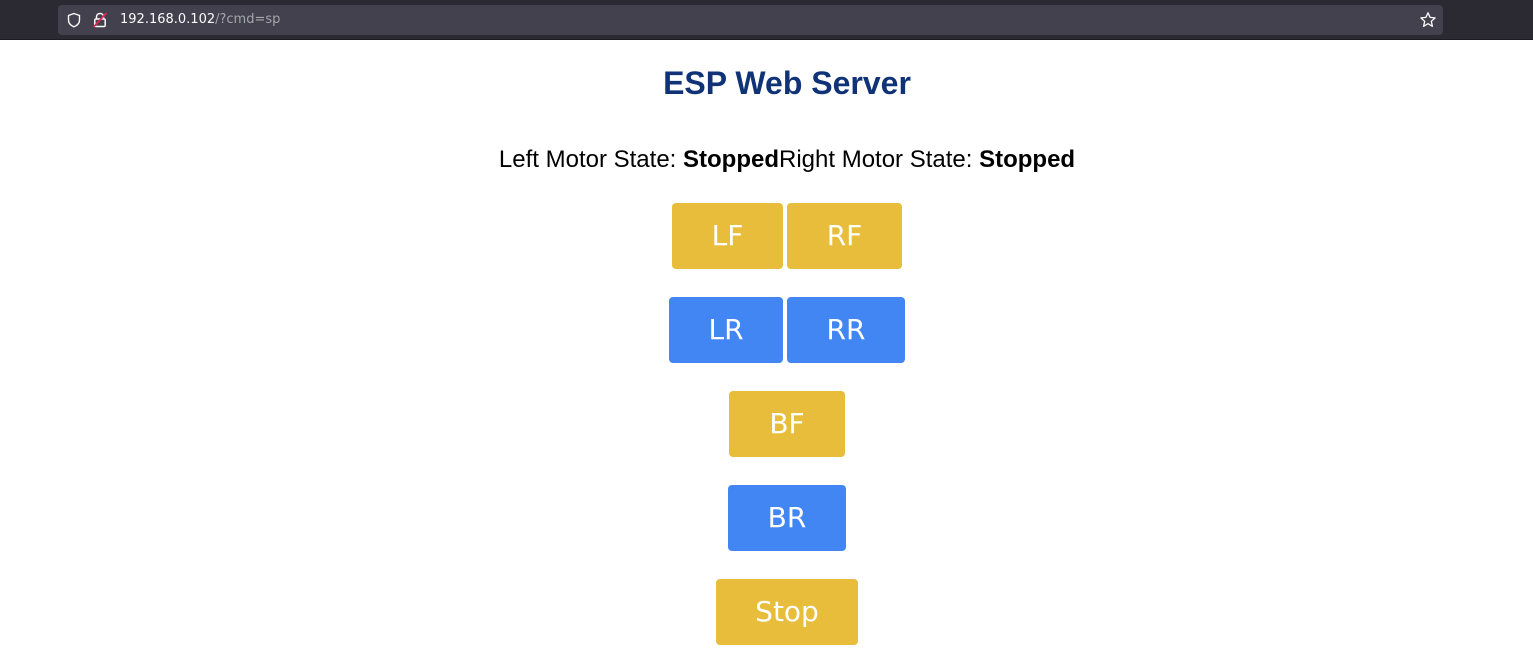 This screenshot has width=1533, height=655. I want to click on stop-button: Stop, so click(787, 612).